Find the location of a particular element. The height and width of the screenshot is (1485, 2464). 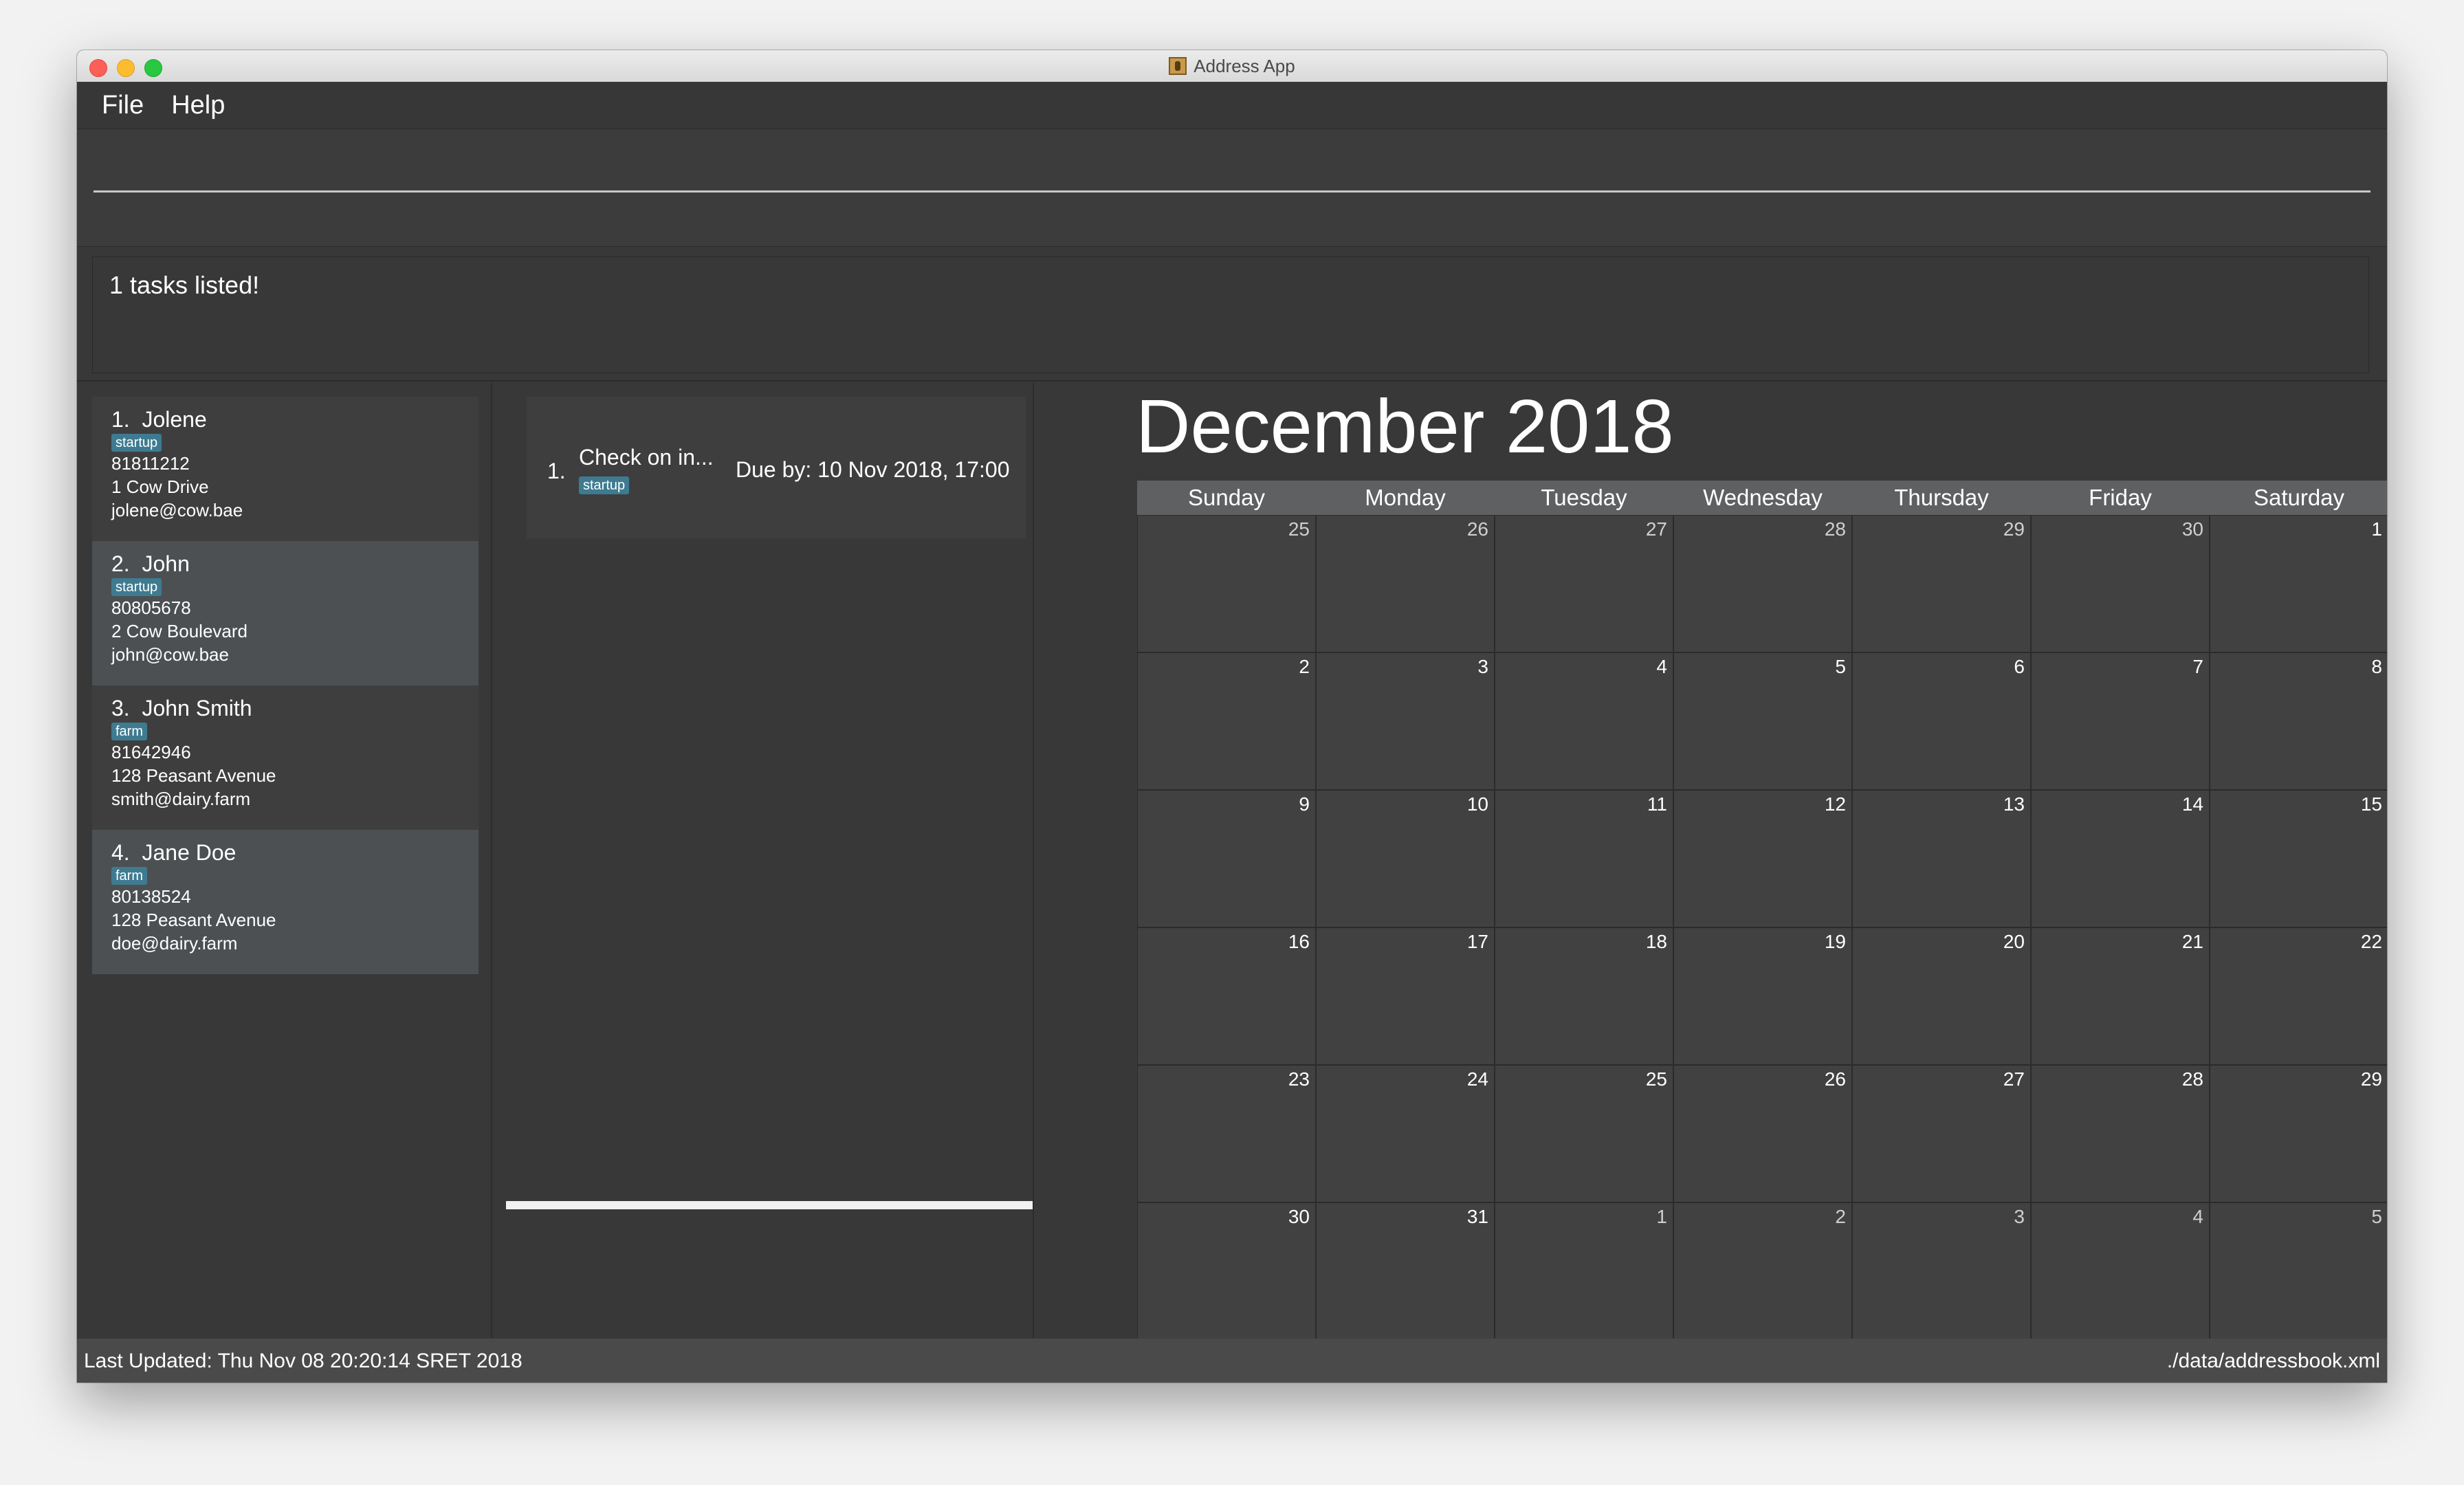

command-area is located at coordinates (1232, 188).